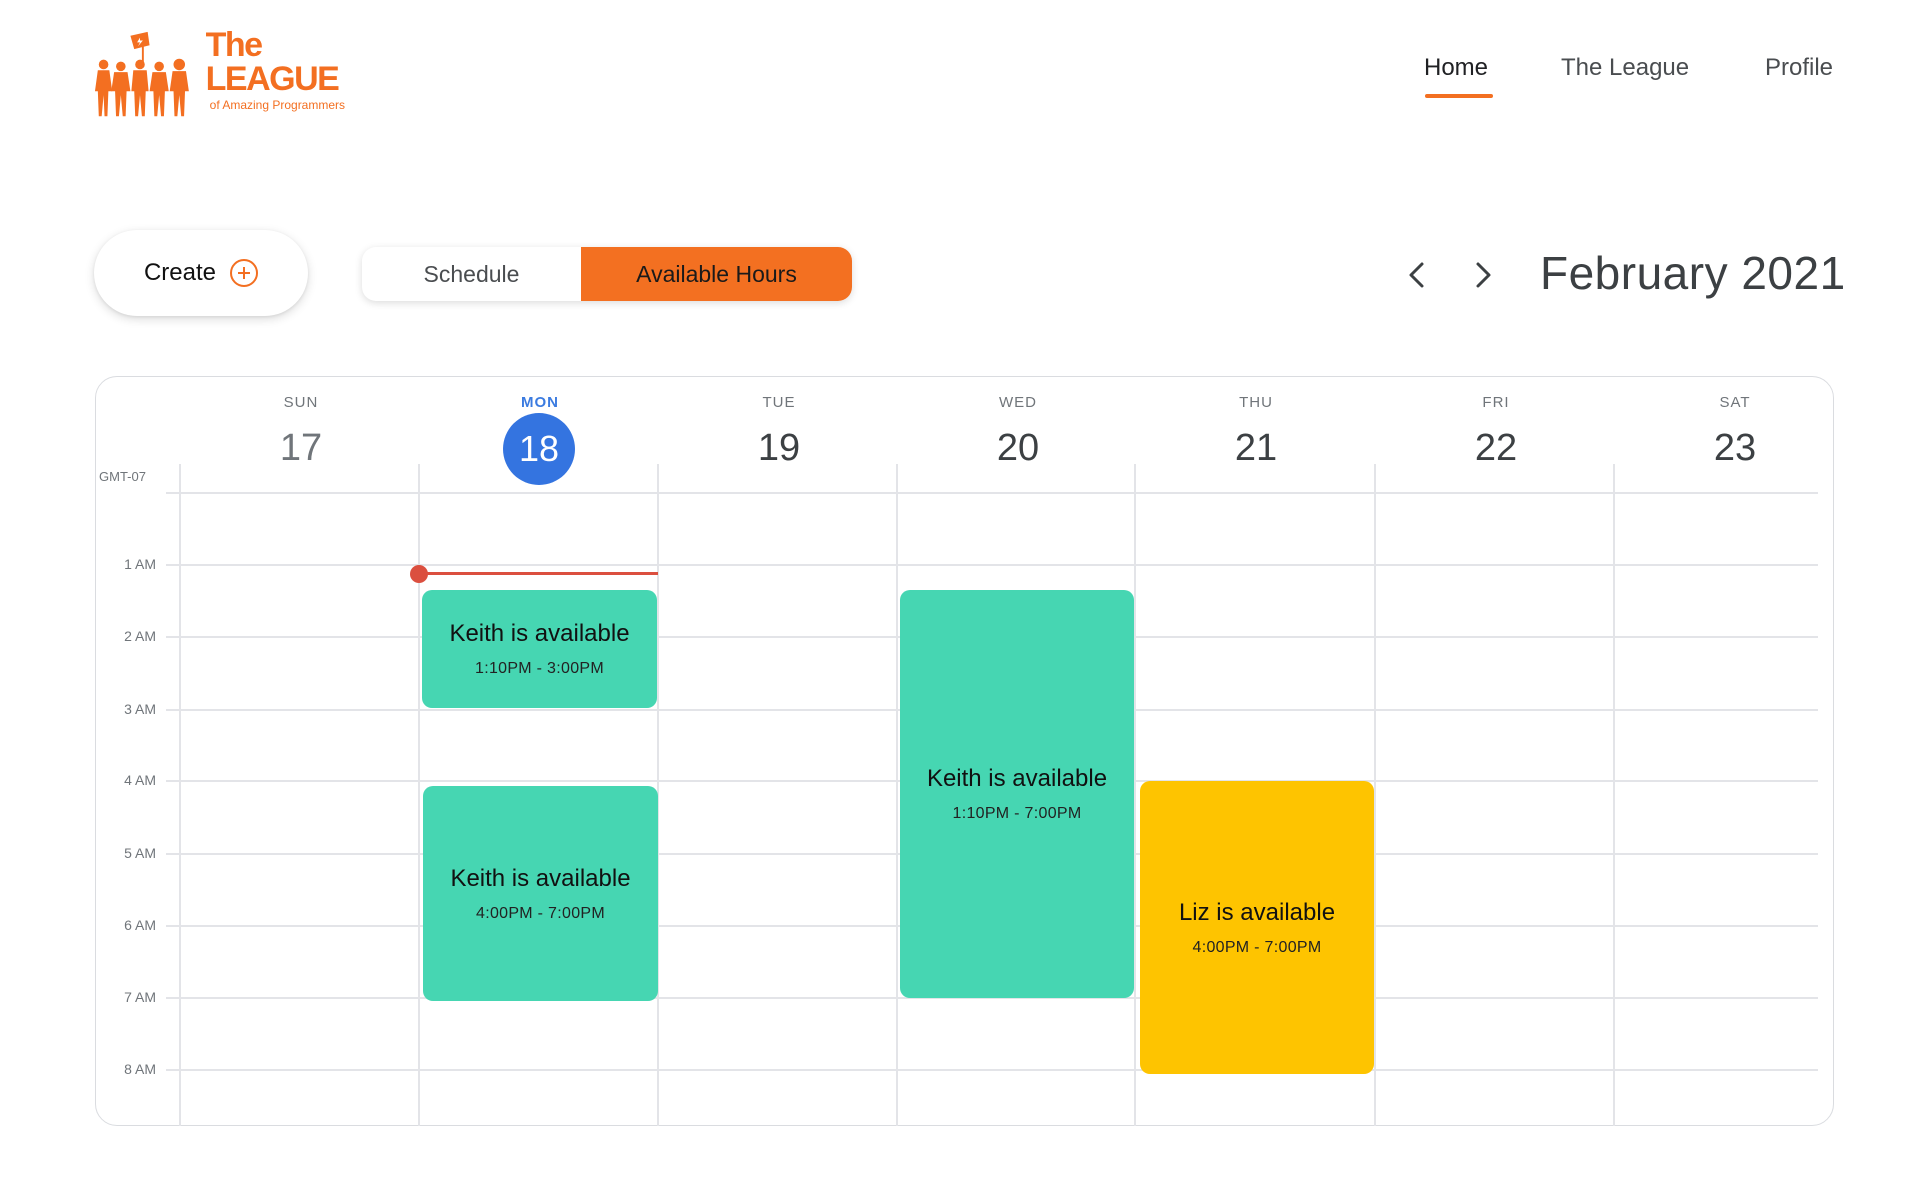 The image size is (1920, 1200). Describe the element at coordinates (471, 274) in the screenshot. I see `tab-schedule: Schedule` at that location.